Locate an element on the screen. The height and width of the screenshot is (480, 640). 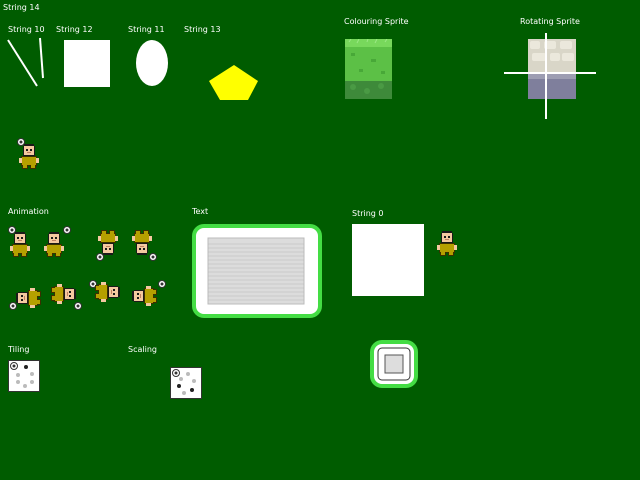
label-string-12: String 12 is located at coordinates (74, 29).